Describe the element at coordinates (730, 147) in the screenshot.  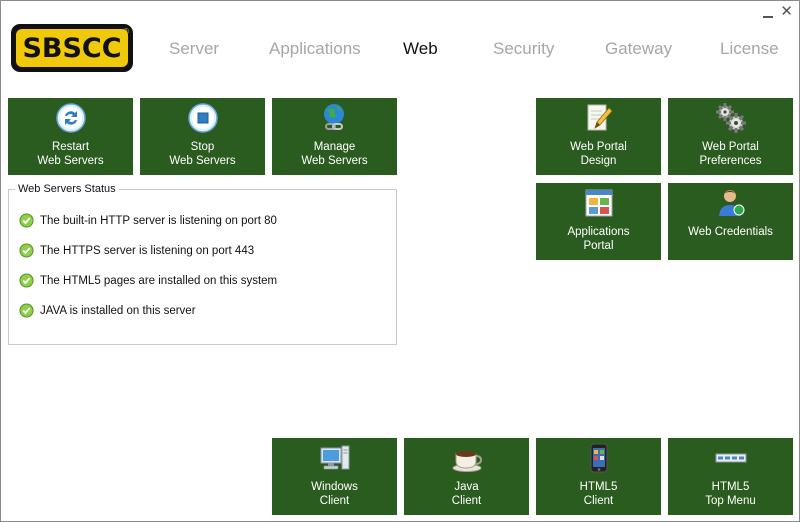
I see `portal-prefs-label-line1: Web Portal` at that location.